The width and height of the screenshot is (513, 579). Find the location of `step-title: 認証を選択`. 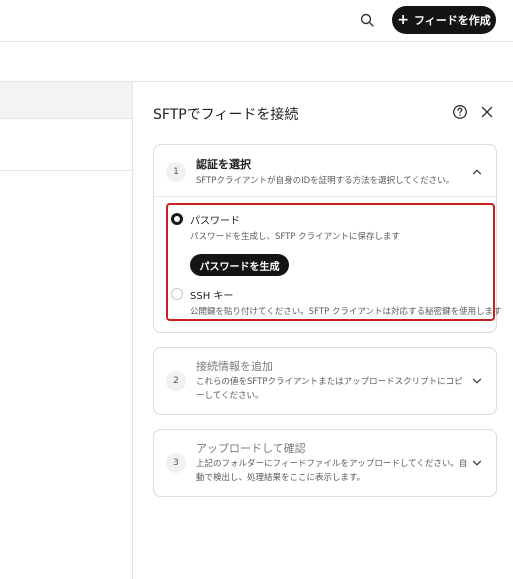

step-title: 認証を選択 is located at coordinates (223, 164).